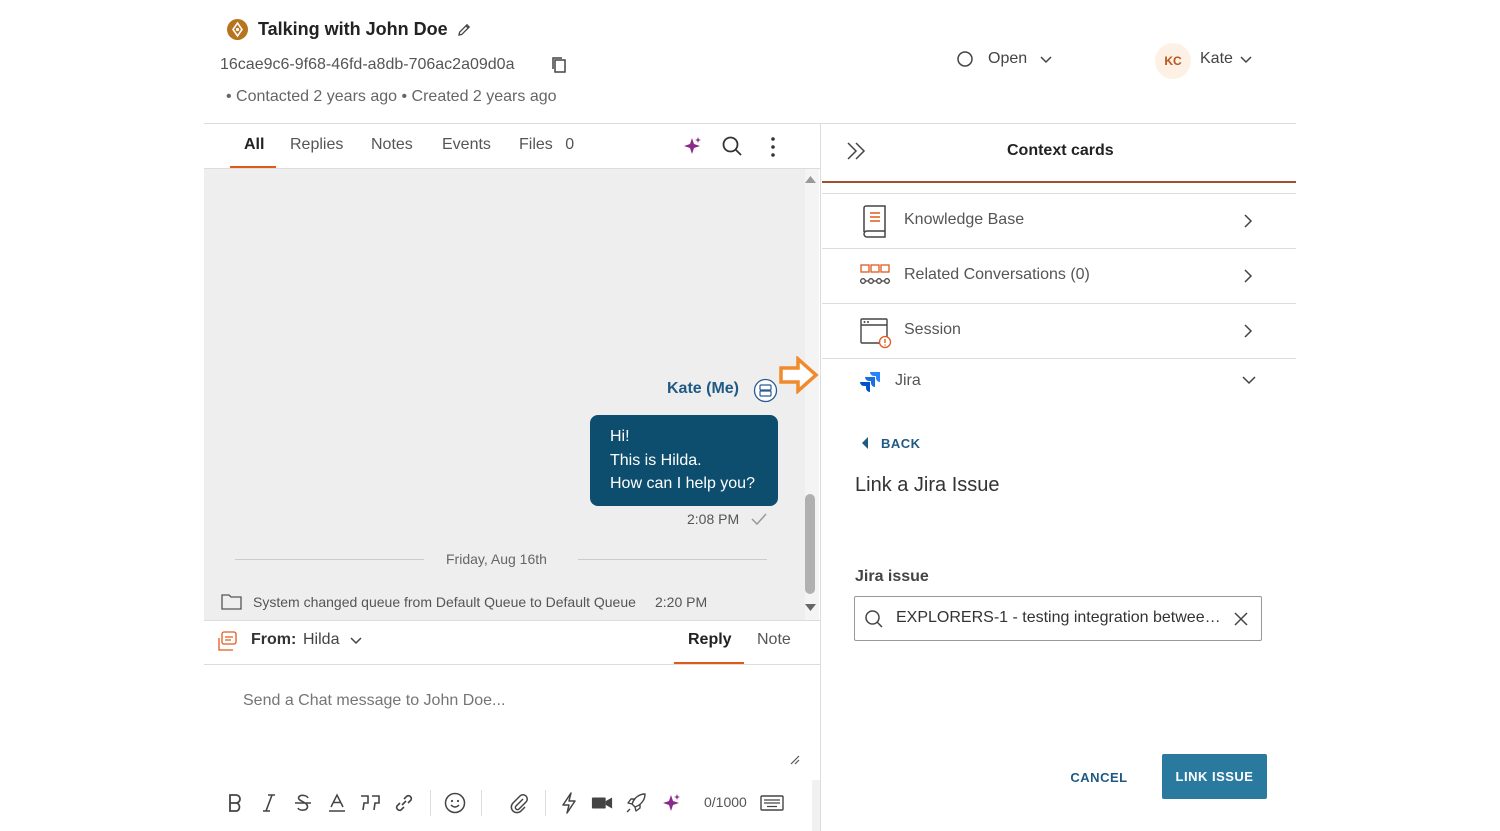 The width and height of the screenshot is (1500, 831). What do you see at coordinates (773, 147) in the screenshot?
I see `more-options-icon` at bounding box center [773, 147].